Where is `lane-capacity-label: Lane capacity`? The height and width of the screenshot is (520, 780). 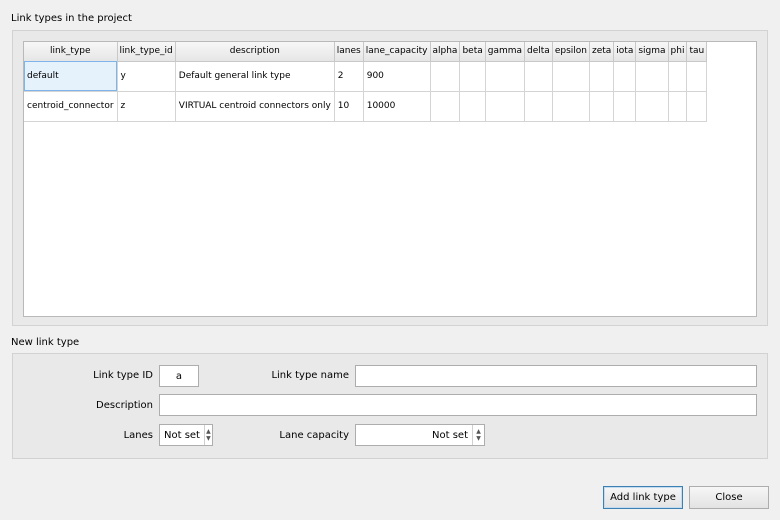 lane-capacity-label: Lane capacity is located at coordinates (314, 435).